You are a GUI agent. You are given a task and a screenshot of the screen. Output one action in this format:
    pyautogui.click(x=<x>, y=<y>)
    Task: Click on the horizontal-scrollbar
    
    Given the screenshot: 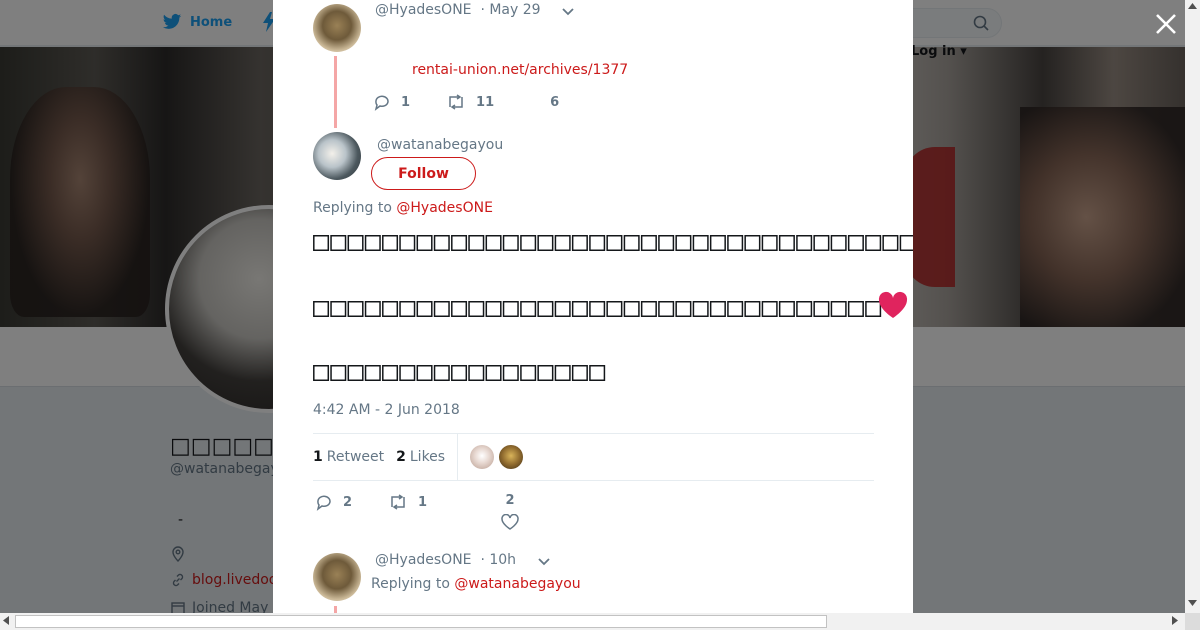 What is the action you would take?
    pyautogui.click(x=600, y=621)
    